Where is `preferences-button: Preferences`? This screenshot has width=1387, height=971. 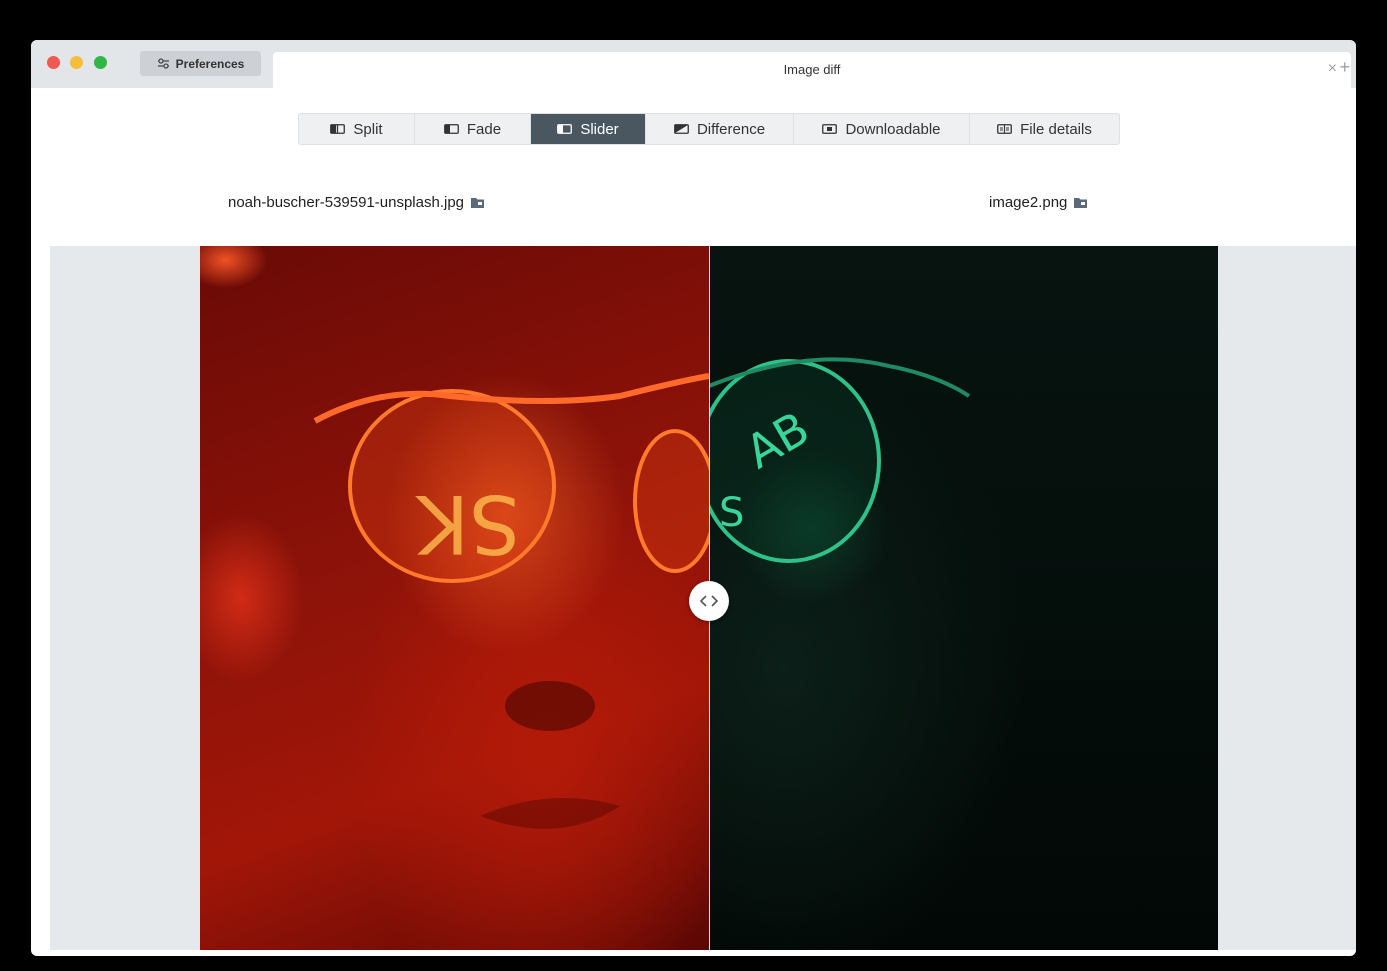 preferences-button: Preferences is located at coordinates (200, 63).